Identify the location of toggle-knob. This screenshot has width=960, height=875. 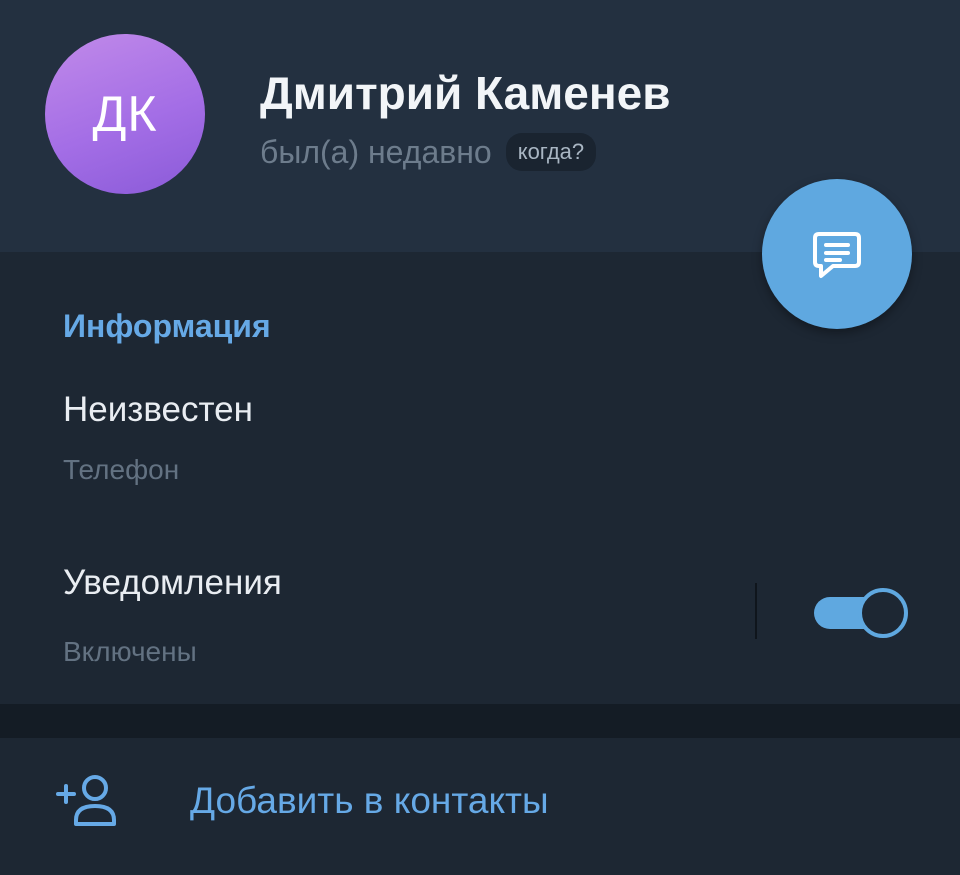
(883, 613).